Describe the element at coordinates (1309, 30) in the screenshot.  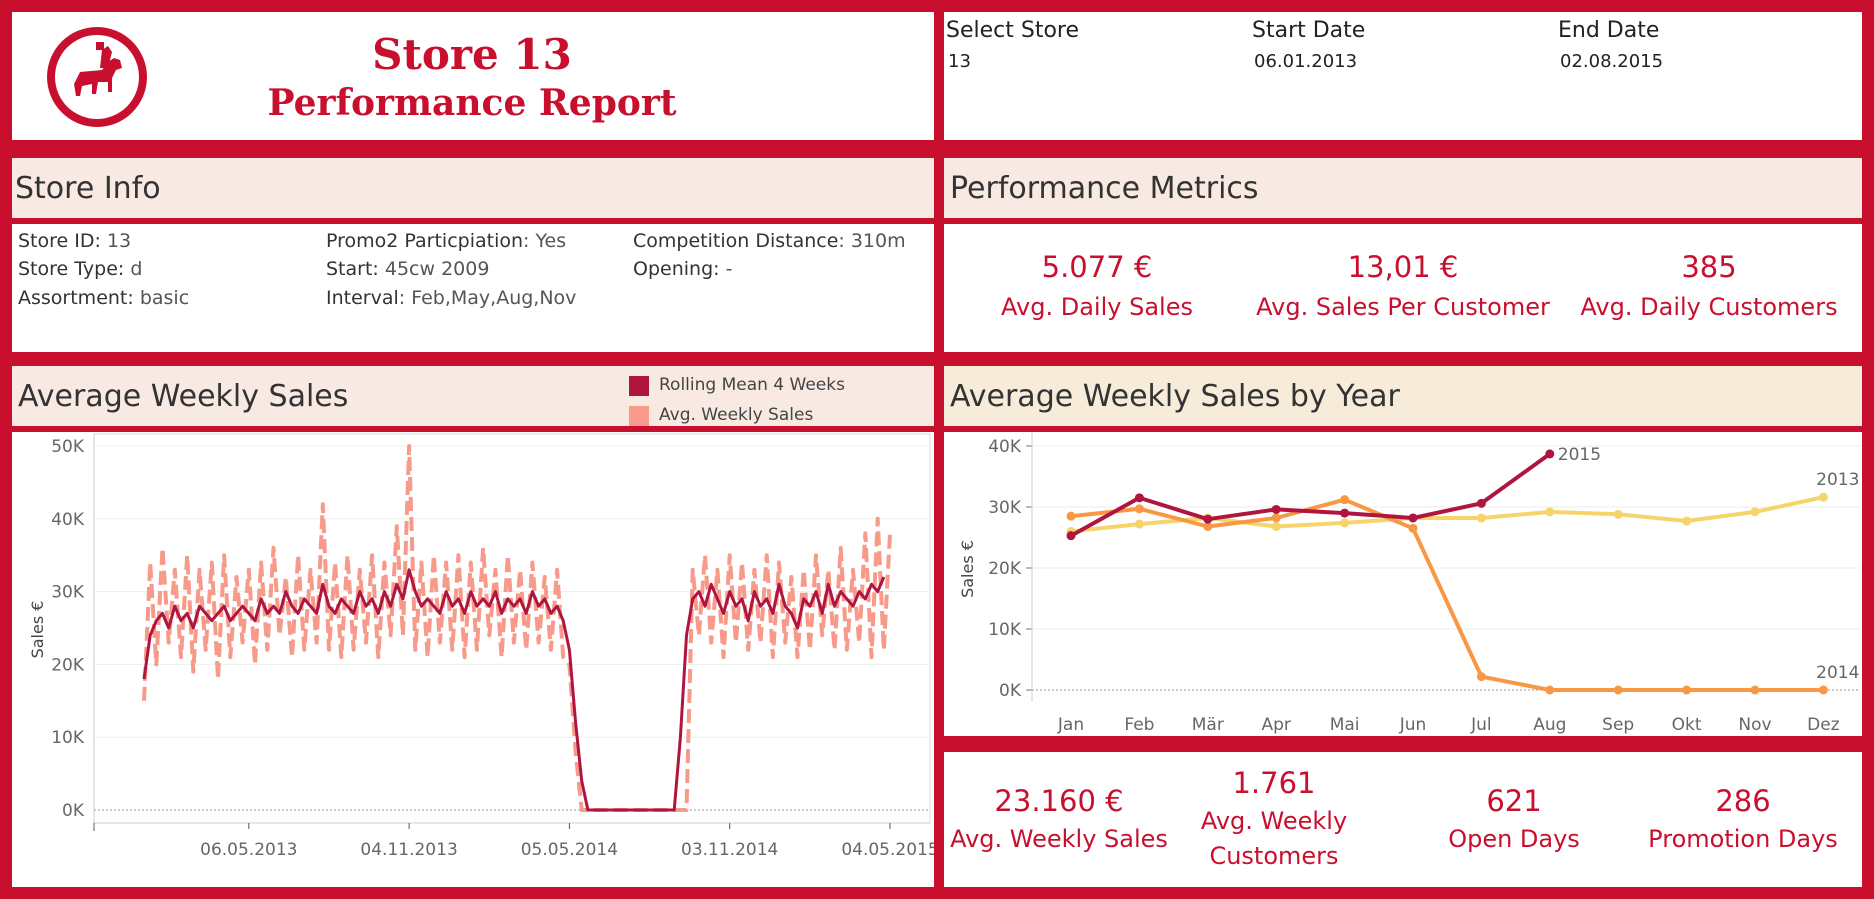
I see `start-date-label: Start Date` at that location.